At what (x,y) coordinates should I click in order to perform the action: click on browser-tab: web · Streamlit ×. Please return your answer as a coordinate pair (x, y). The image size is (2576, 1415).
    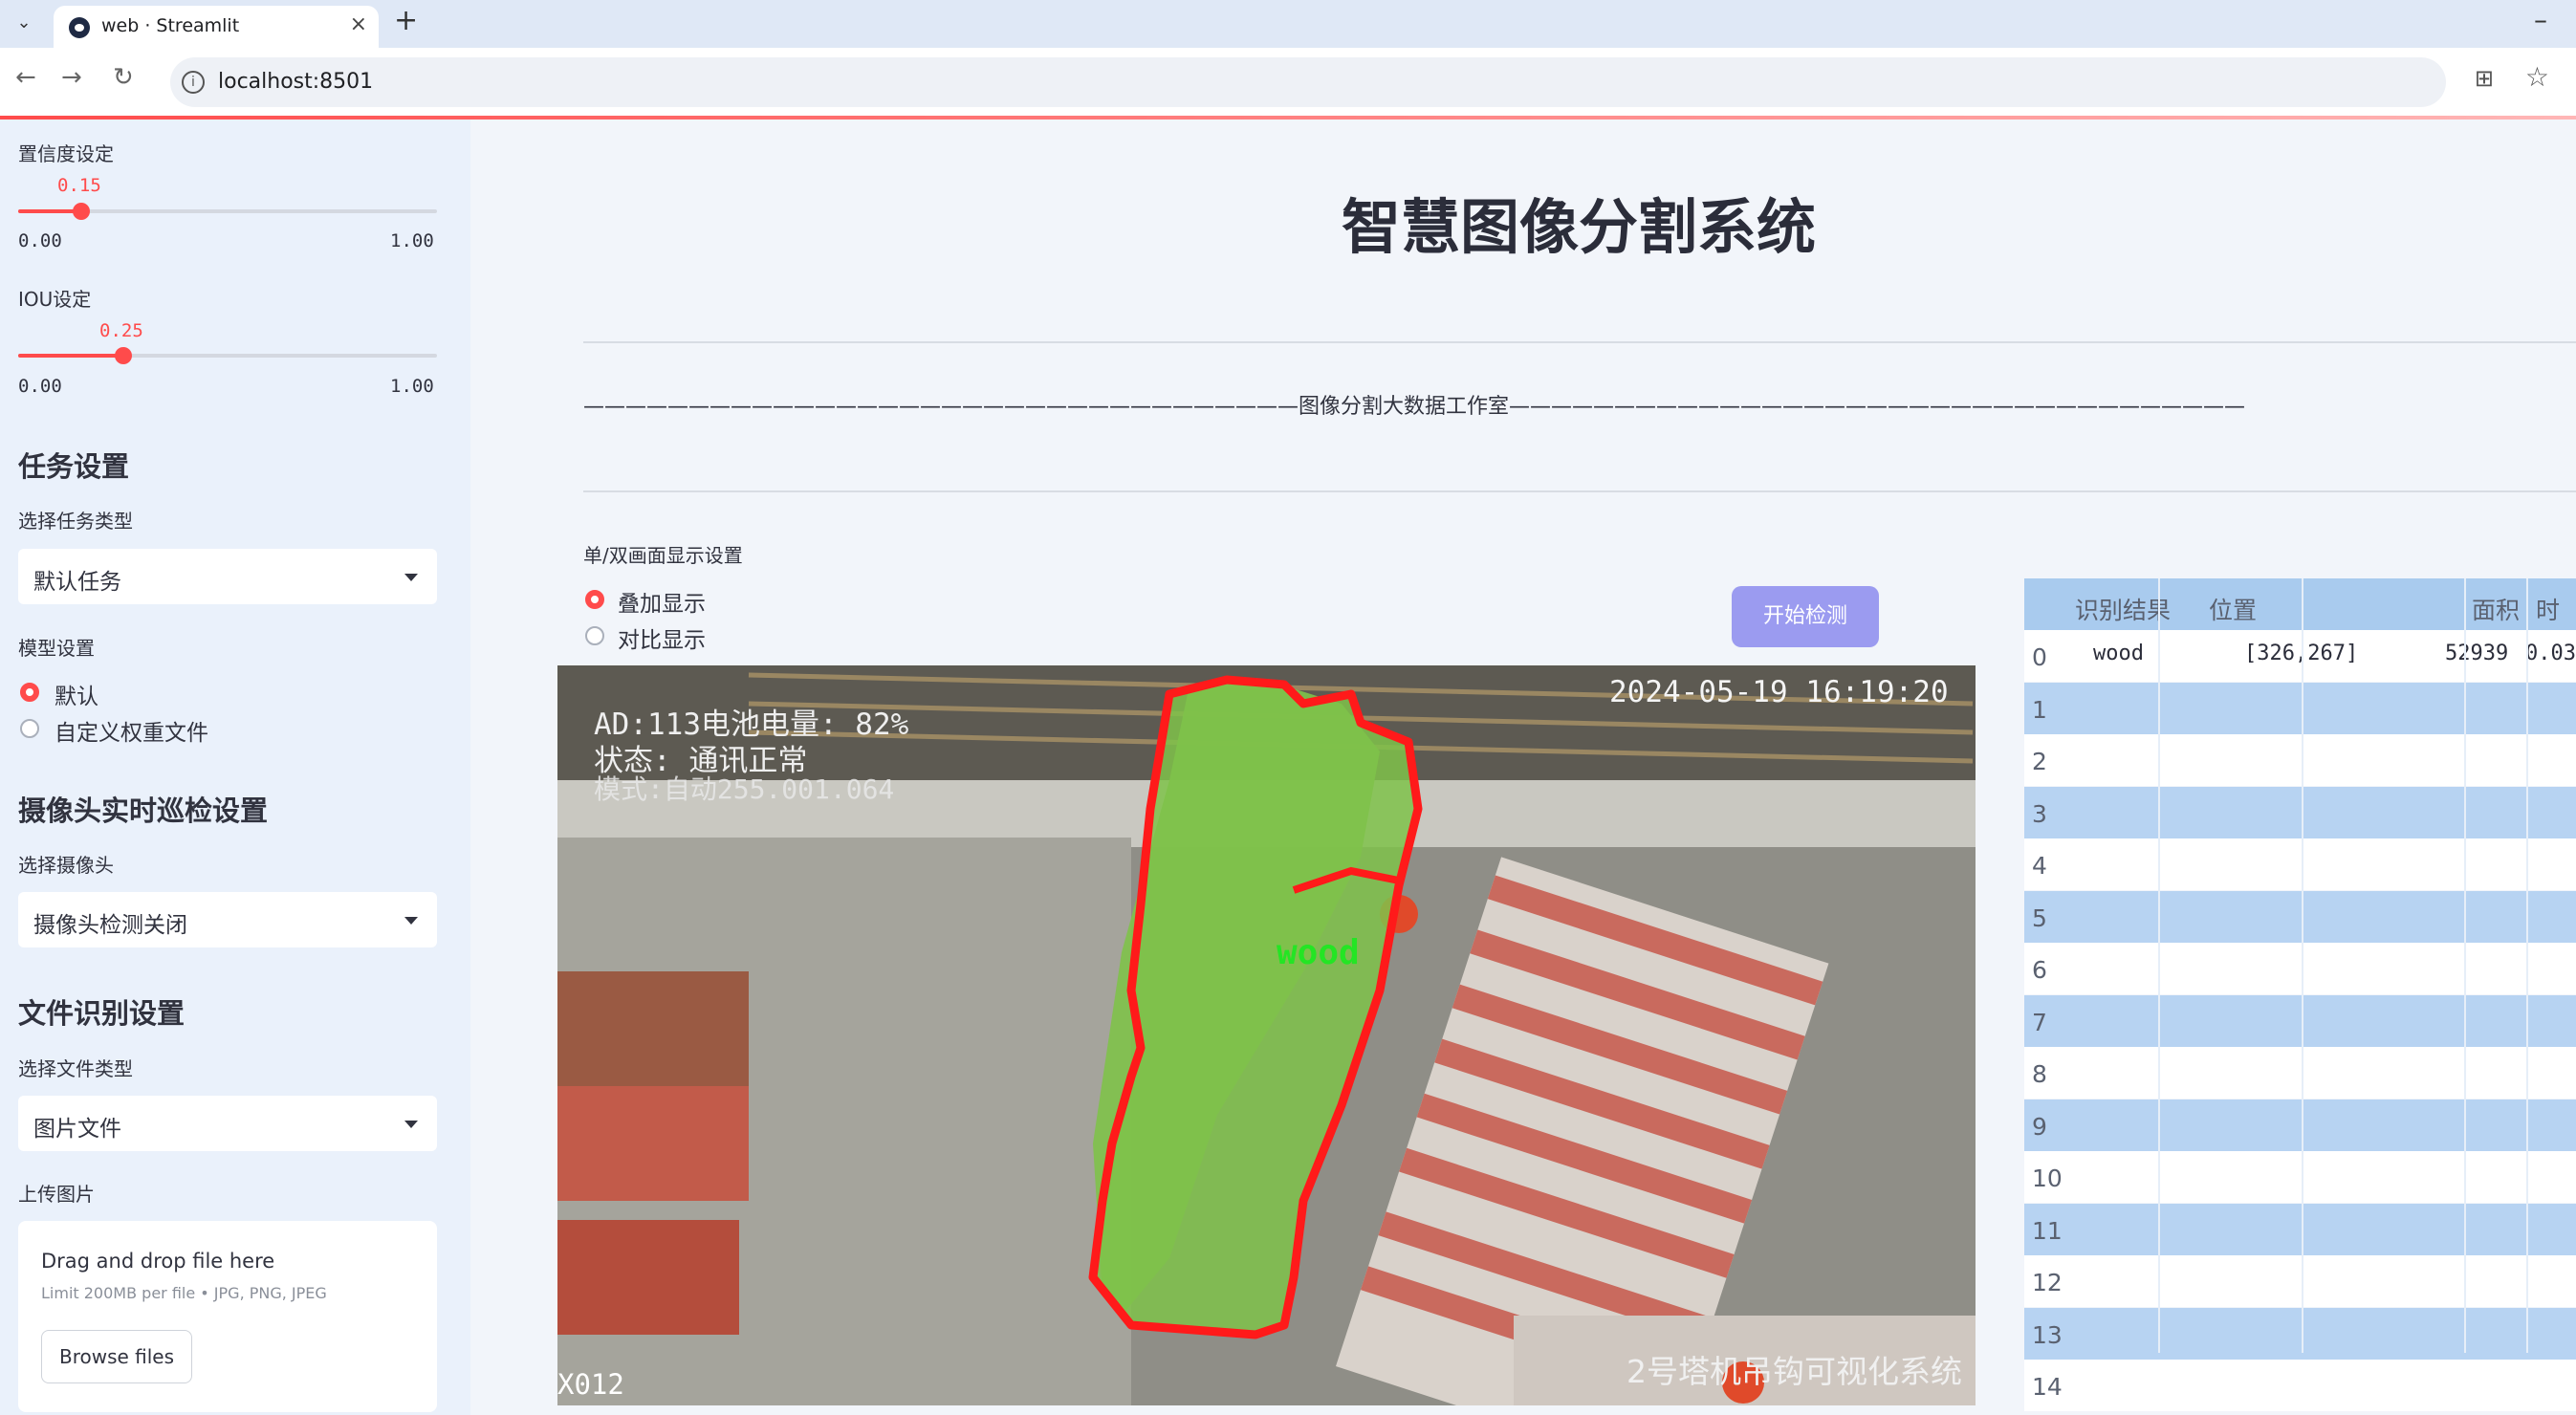
    Looking at the image, I should click on (216, 27).